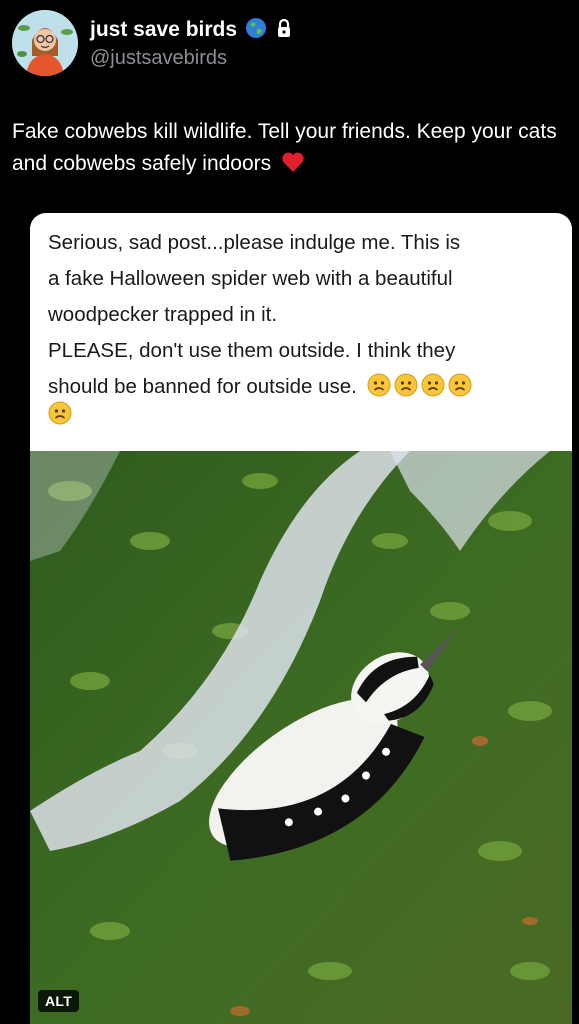 The height and width of the screenshot is (1024, 579). Describe the element at coordinates (45, 43) in the screenshot. I see `avatar` at that location.